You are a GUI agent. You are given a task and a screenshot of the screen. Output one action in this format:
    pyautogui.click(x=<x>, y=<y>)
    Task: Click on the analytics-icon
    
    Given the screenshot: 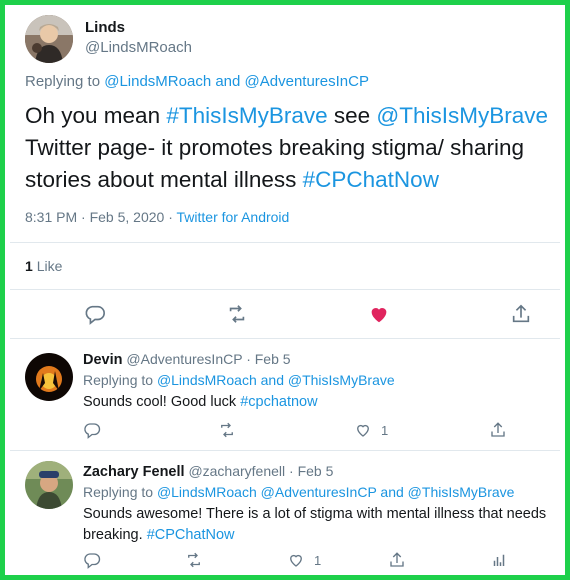 What is the action you would take?
    pyautogui.click(x=499, y=560)
    